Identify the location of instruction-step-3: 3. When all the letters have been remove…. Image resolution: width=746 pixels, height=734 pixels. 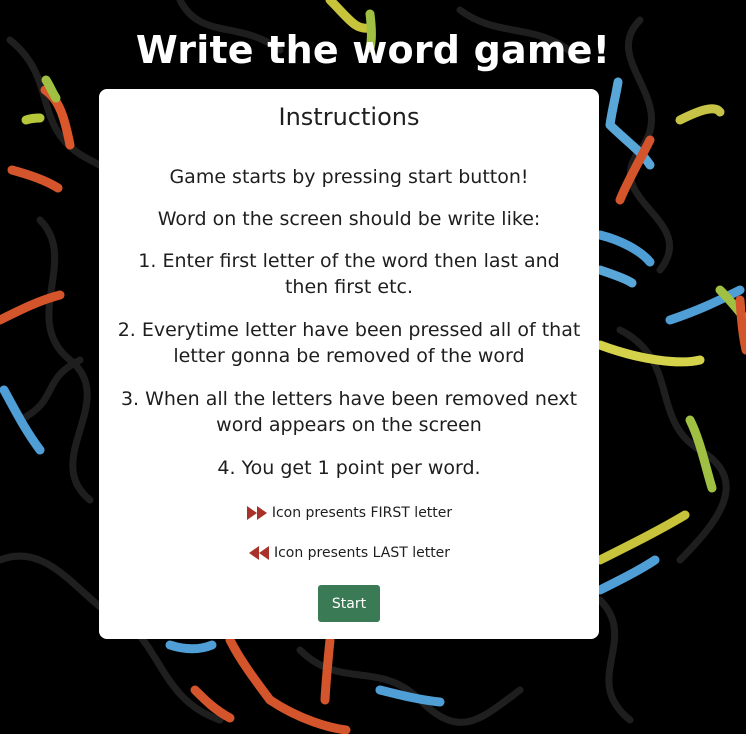
(349, 412).